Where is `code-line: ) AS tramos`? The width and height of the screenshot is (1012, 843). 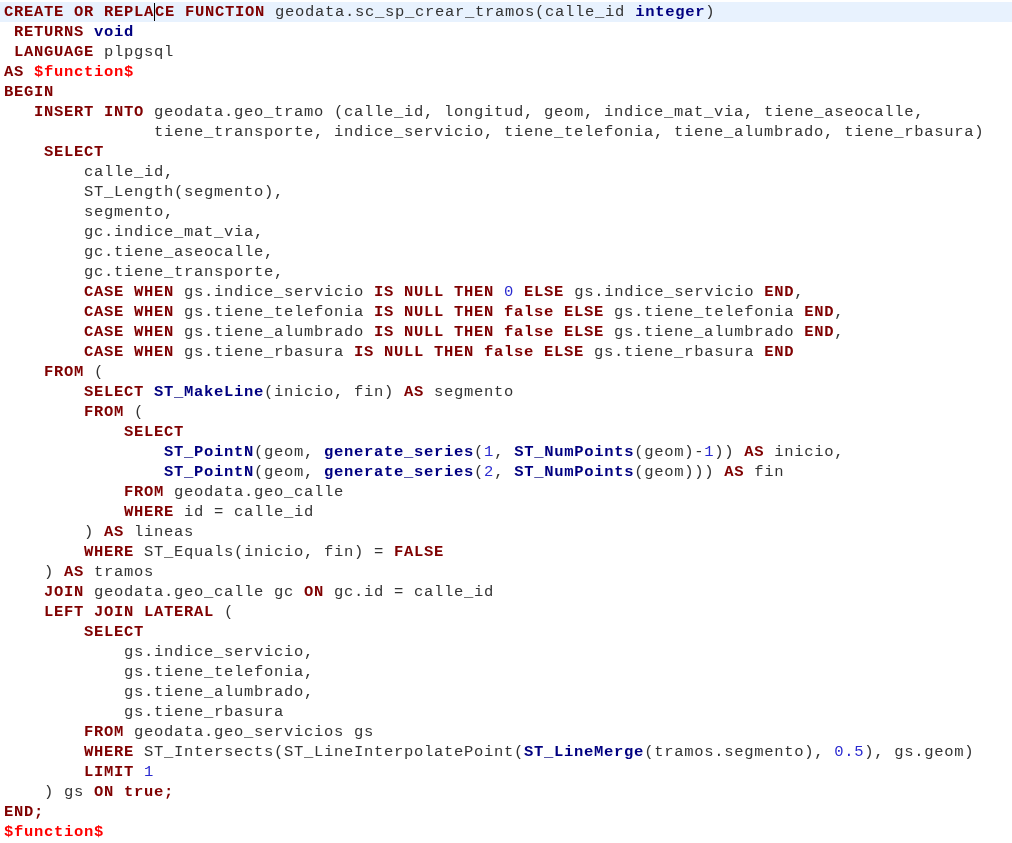
code-line: ) AS tramos is located at coordinates (99, 572).